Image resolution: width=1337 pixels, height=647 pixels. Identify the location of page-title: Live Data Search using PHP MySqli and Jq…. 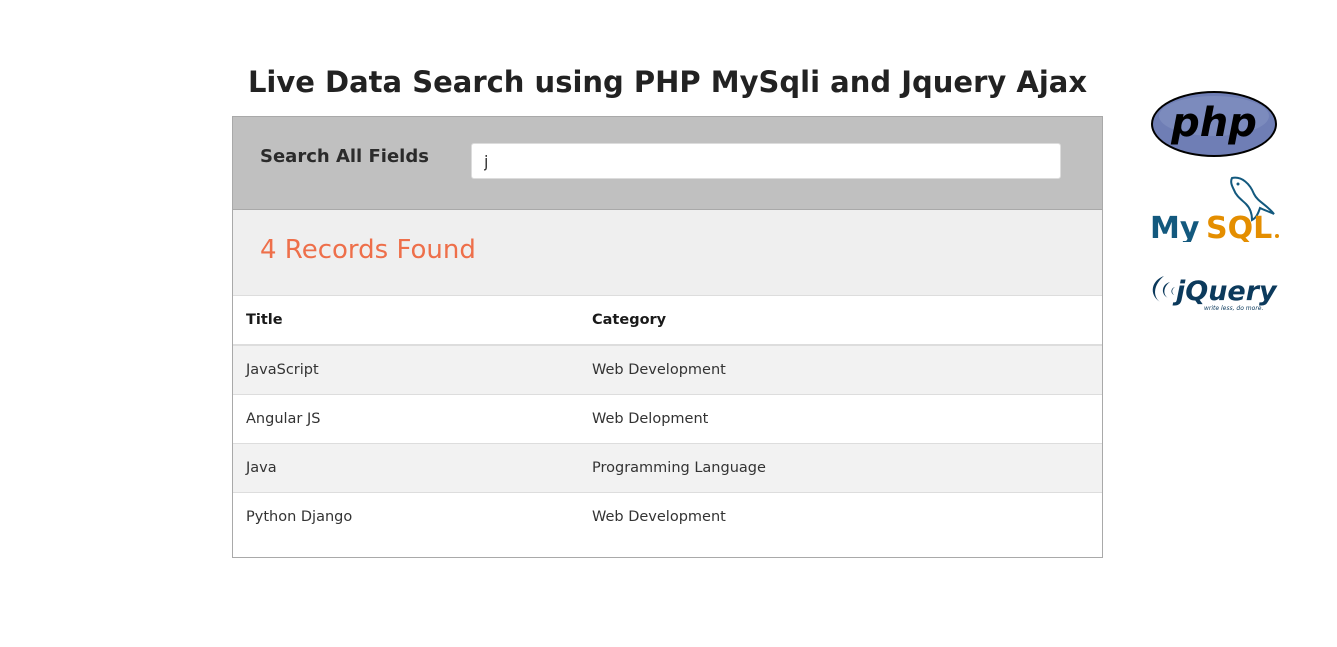
(667, 82).